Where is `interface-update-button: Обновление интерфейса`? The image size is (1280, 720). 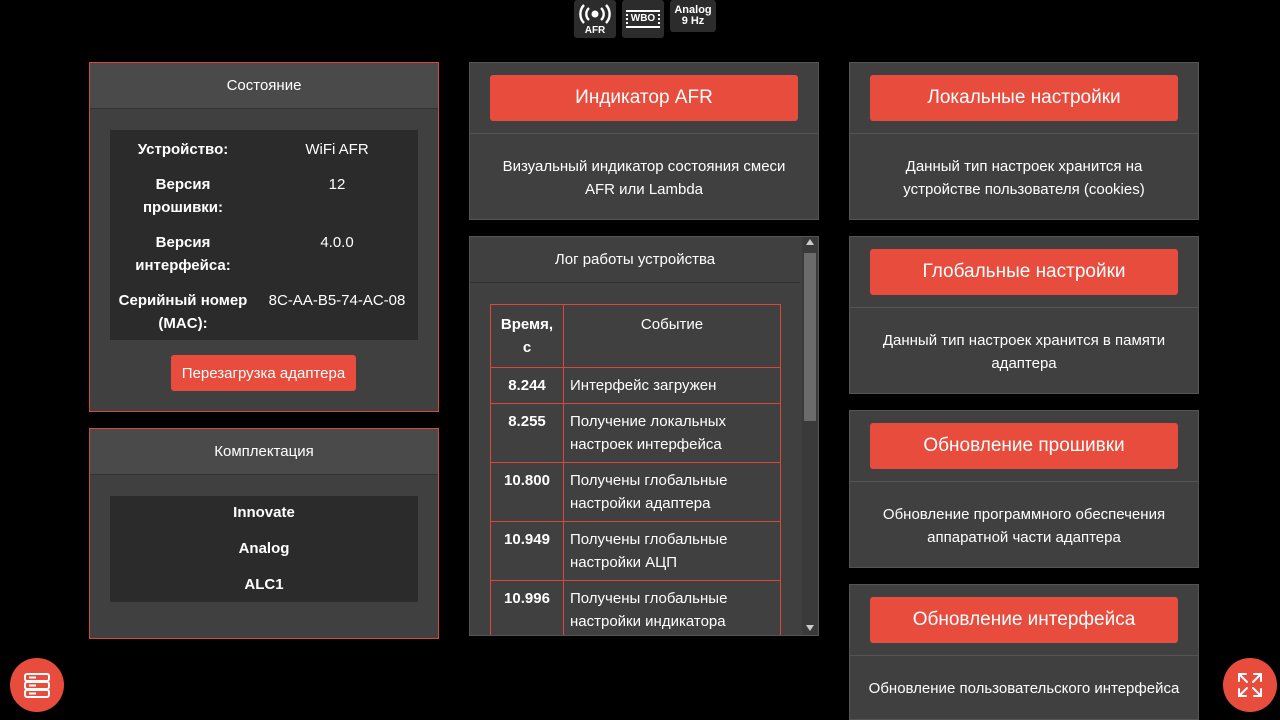 interface-update-button: Обновление интерфейса is located at coordinates (1024, 620).